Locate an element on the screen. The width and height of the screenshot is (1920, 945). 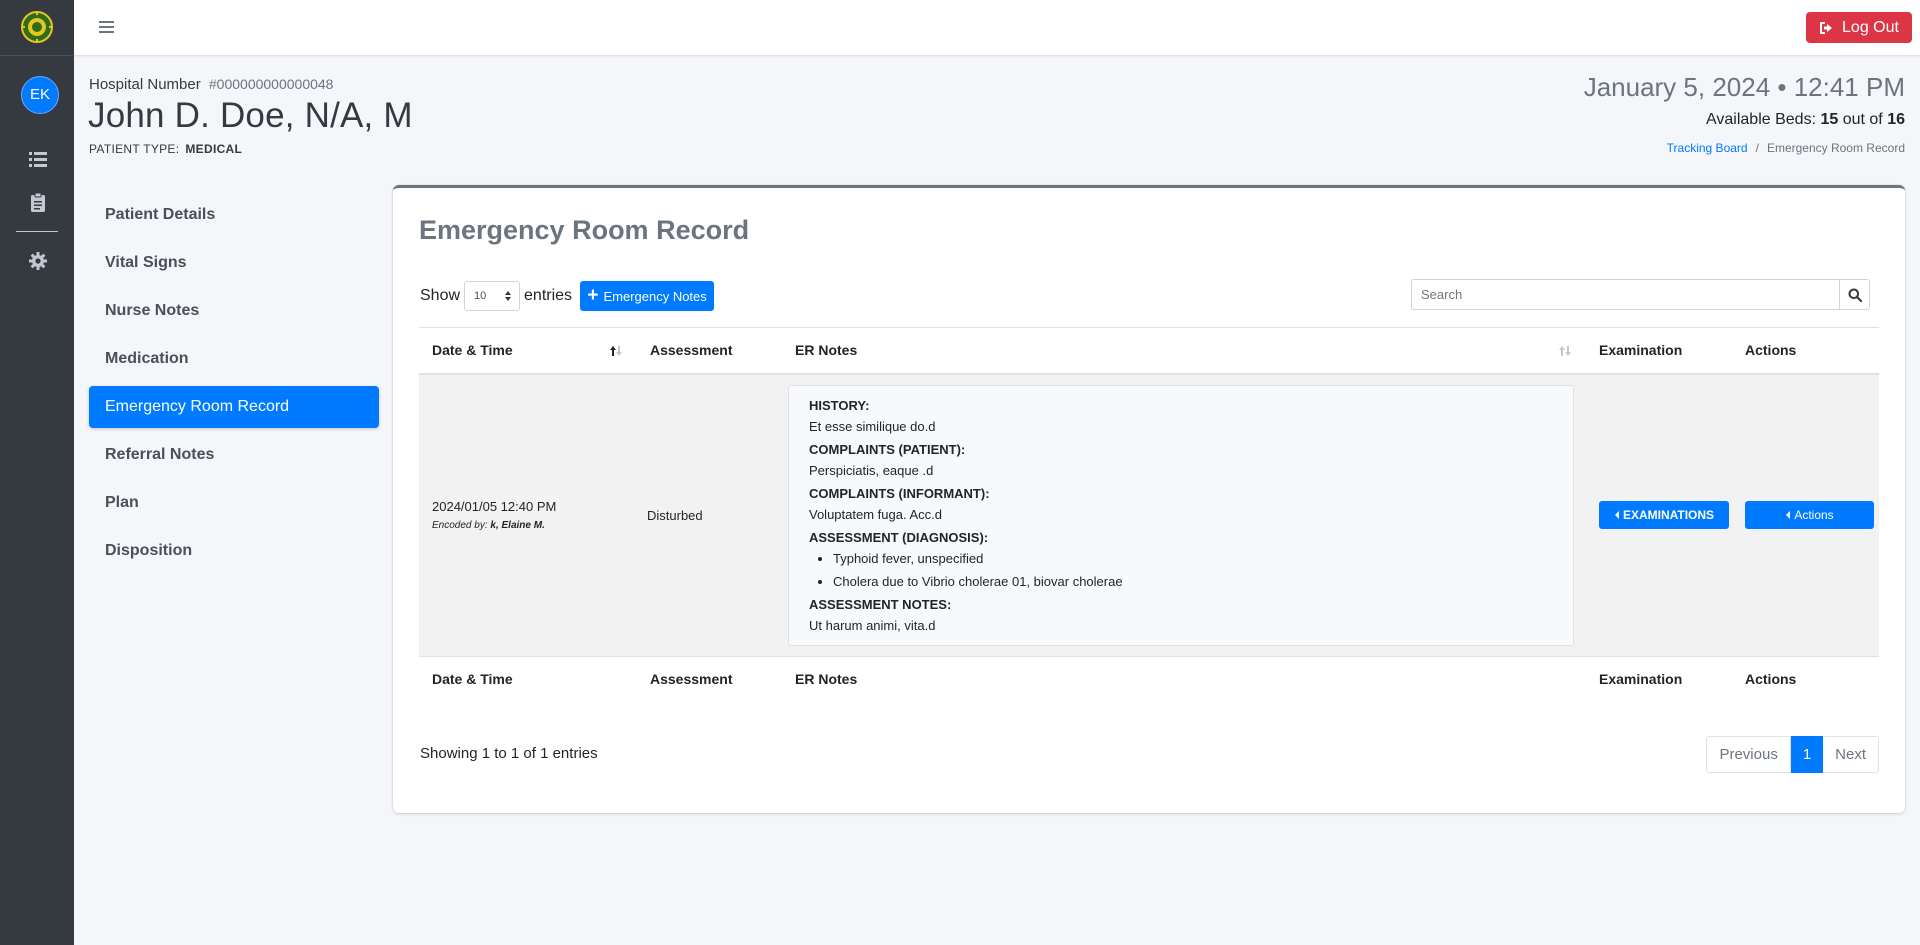
patient-type-value: MEDICAL is located at coordinates (214, 149).